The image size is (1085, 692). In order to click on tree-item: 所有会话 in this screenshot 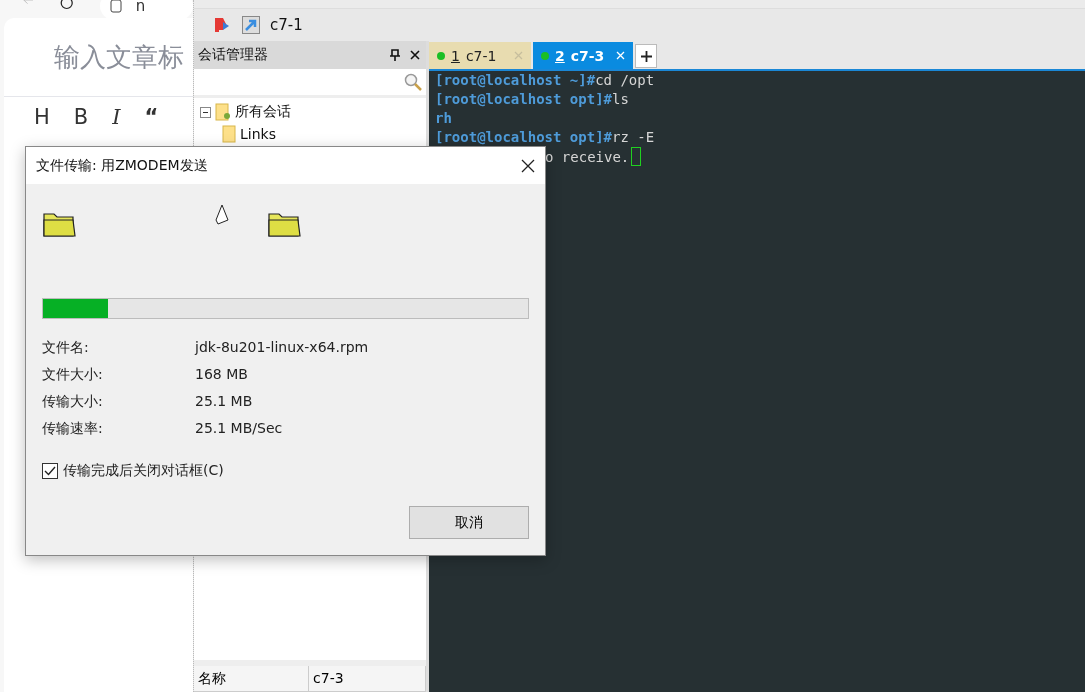, I will do `click(263, 112)`.